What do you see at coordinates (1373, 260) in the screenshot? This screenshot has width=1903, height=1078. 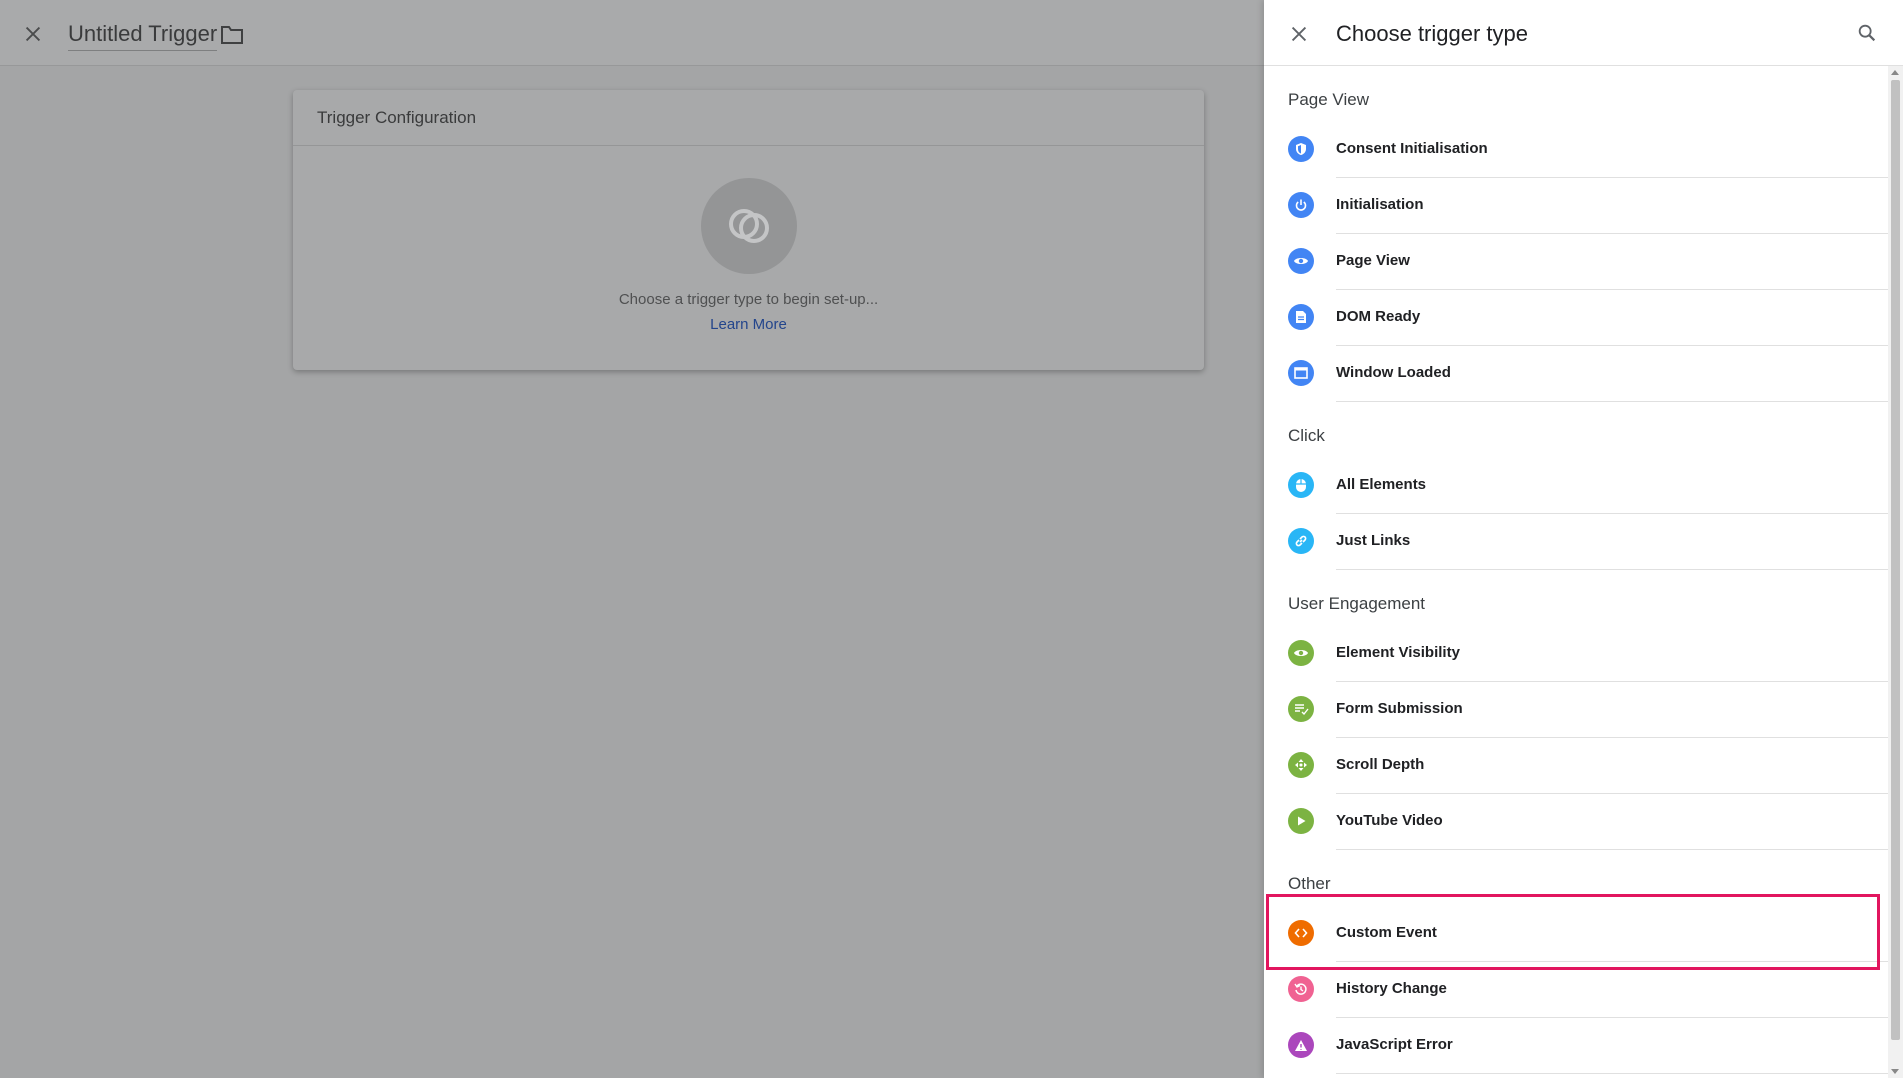 I see `trigger-item-label: Page View` at bounding box center [1373, 260].